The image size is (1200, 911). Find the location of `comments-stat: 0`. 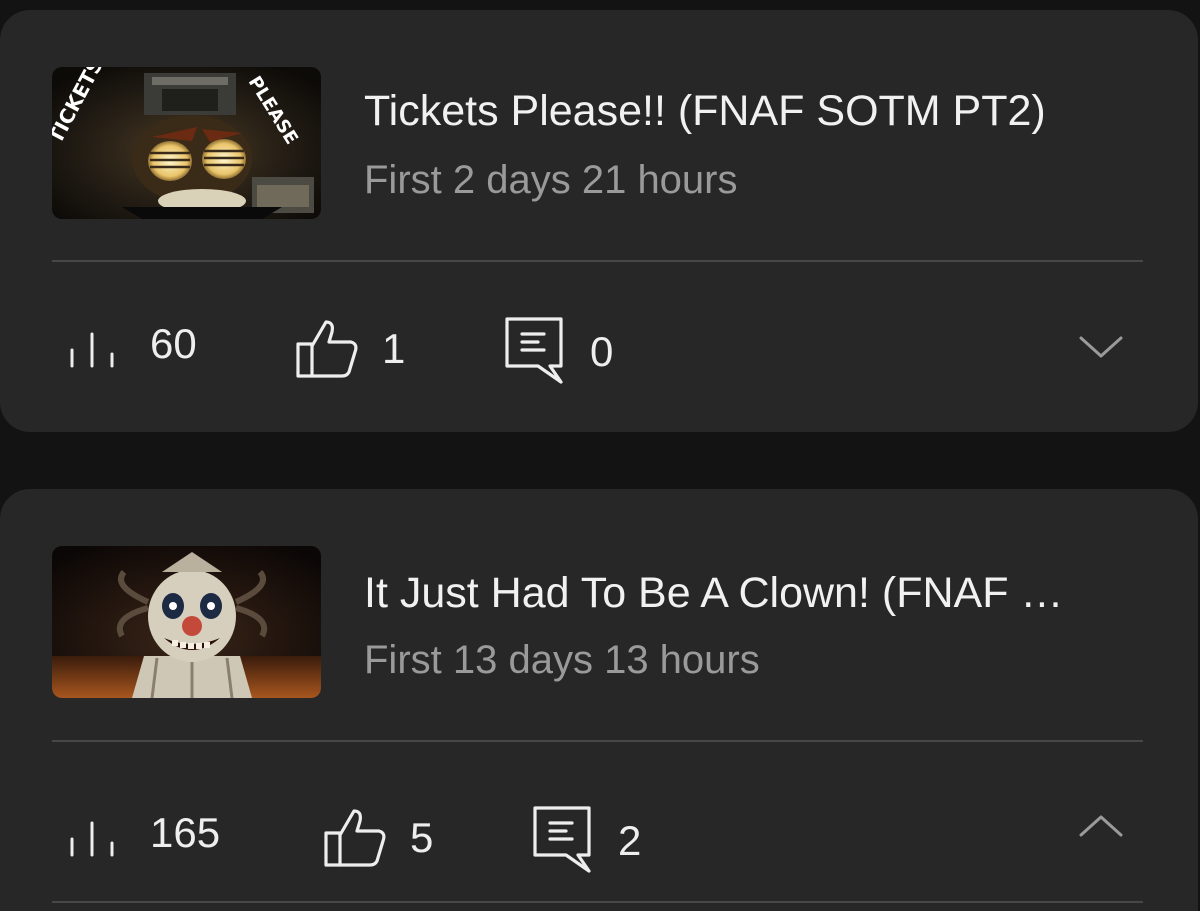

comments-stat: 0 is located at coordinates (558, 352).